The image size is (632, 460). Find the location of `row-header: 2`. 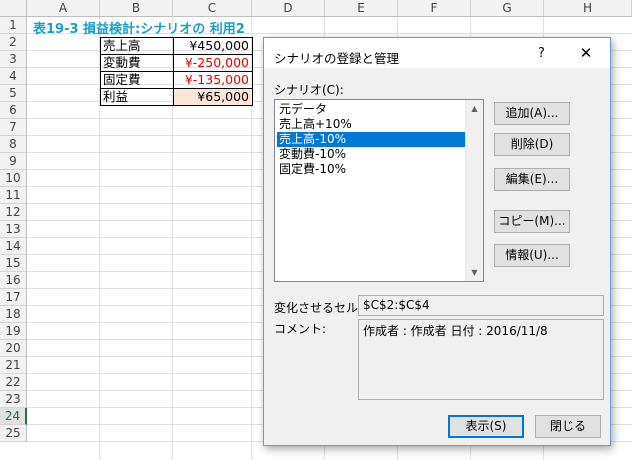

row-header: 2 is located at coordinates (13, 42).